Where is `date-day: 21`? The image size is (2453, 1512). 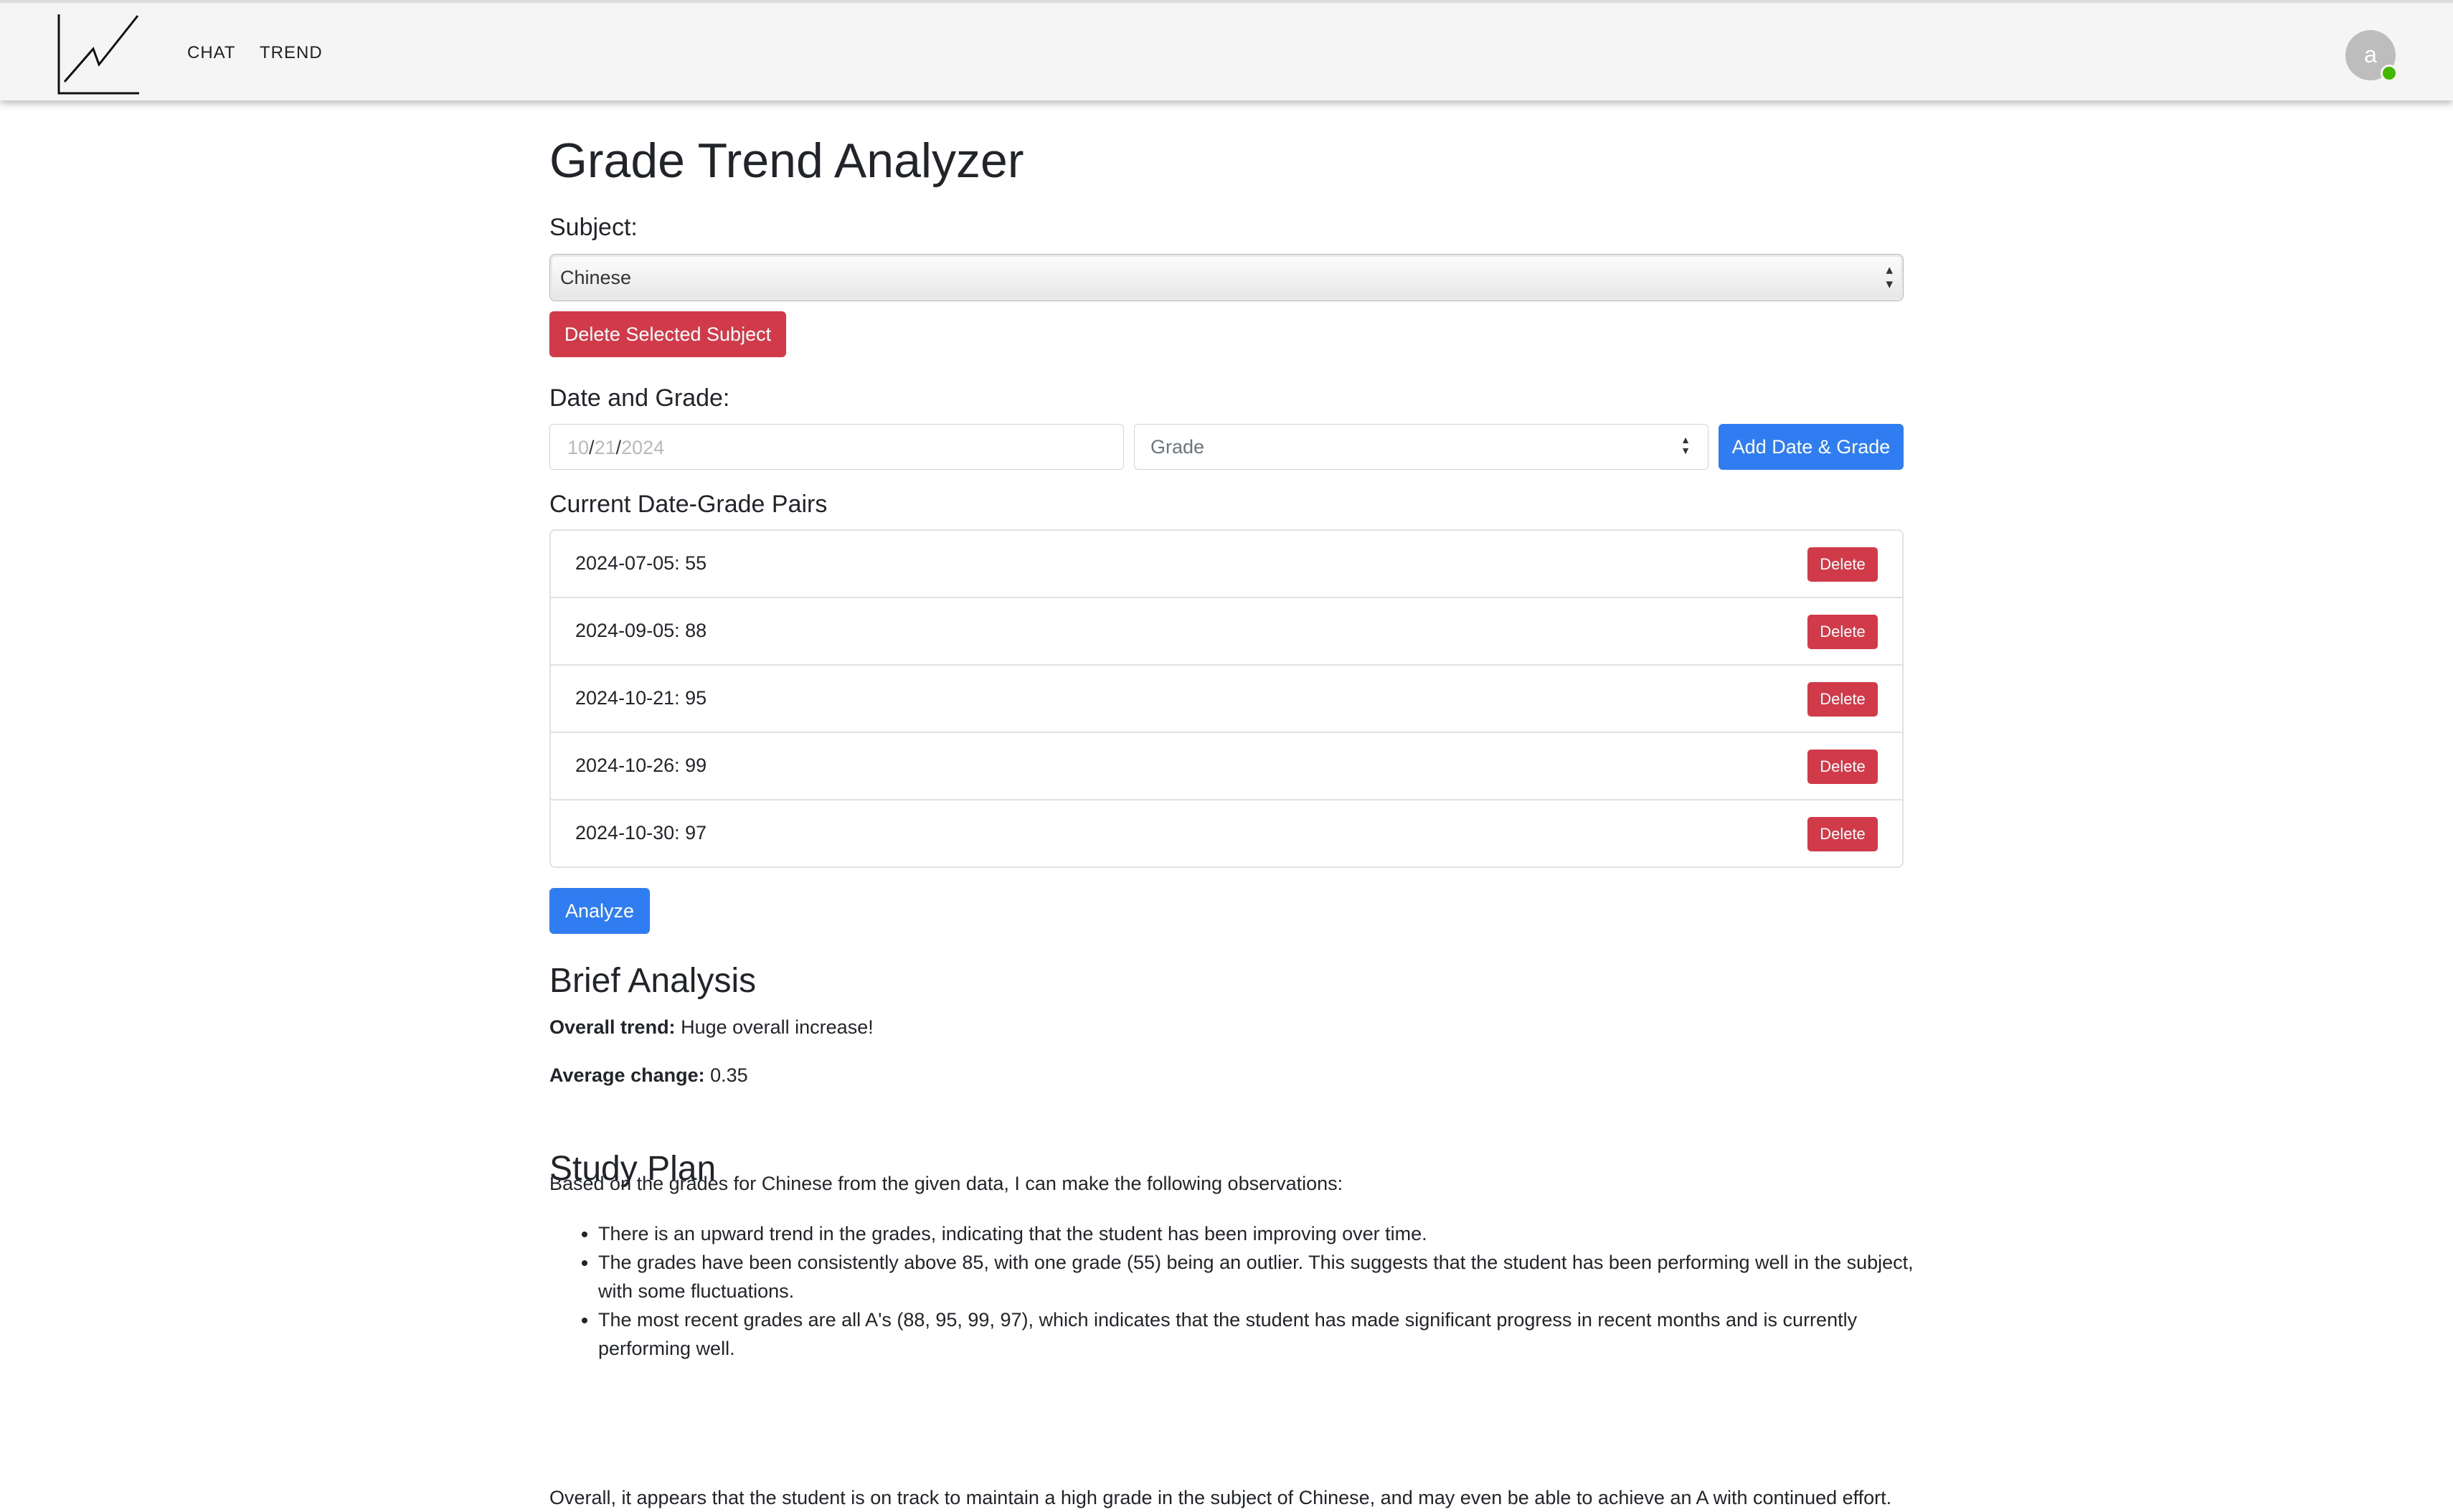 date-day: 21 is located at coordinates (606, 448).